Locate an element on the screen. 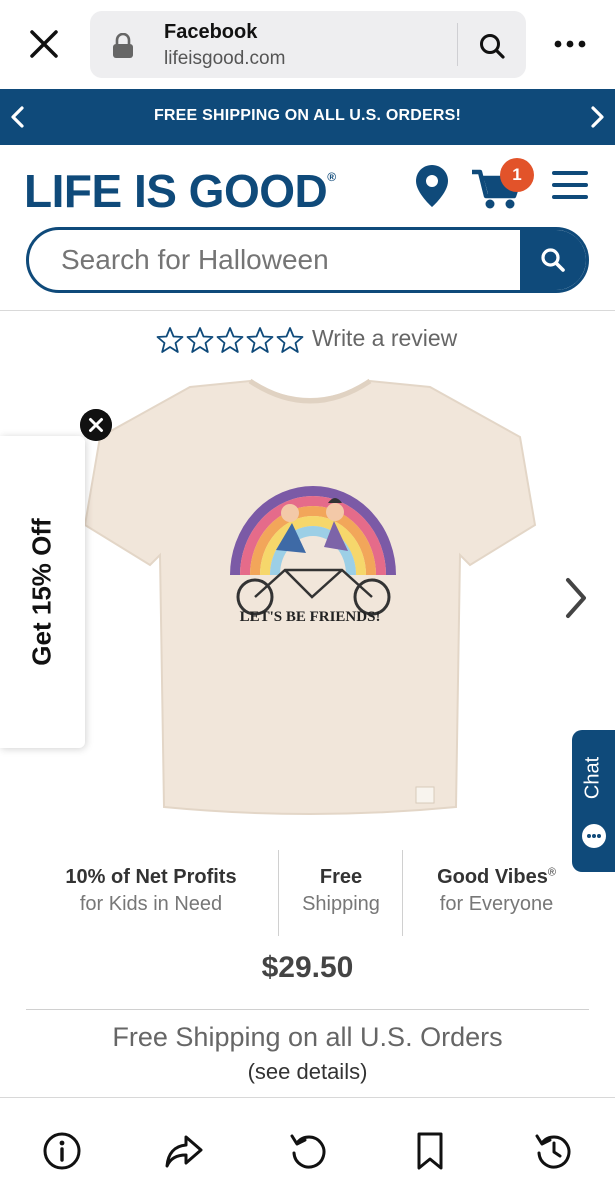  url-bar: Facebook lifeisgood.com is located at coordinates (308, 44).